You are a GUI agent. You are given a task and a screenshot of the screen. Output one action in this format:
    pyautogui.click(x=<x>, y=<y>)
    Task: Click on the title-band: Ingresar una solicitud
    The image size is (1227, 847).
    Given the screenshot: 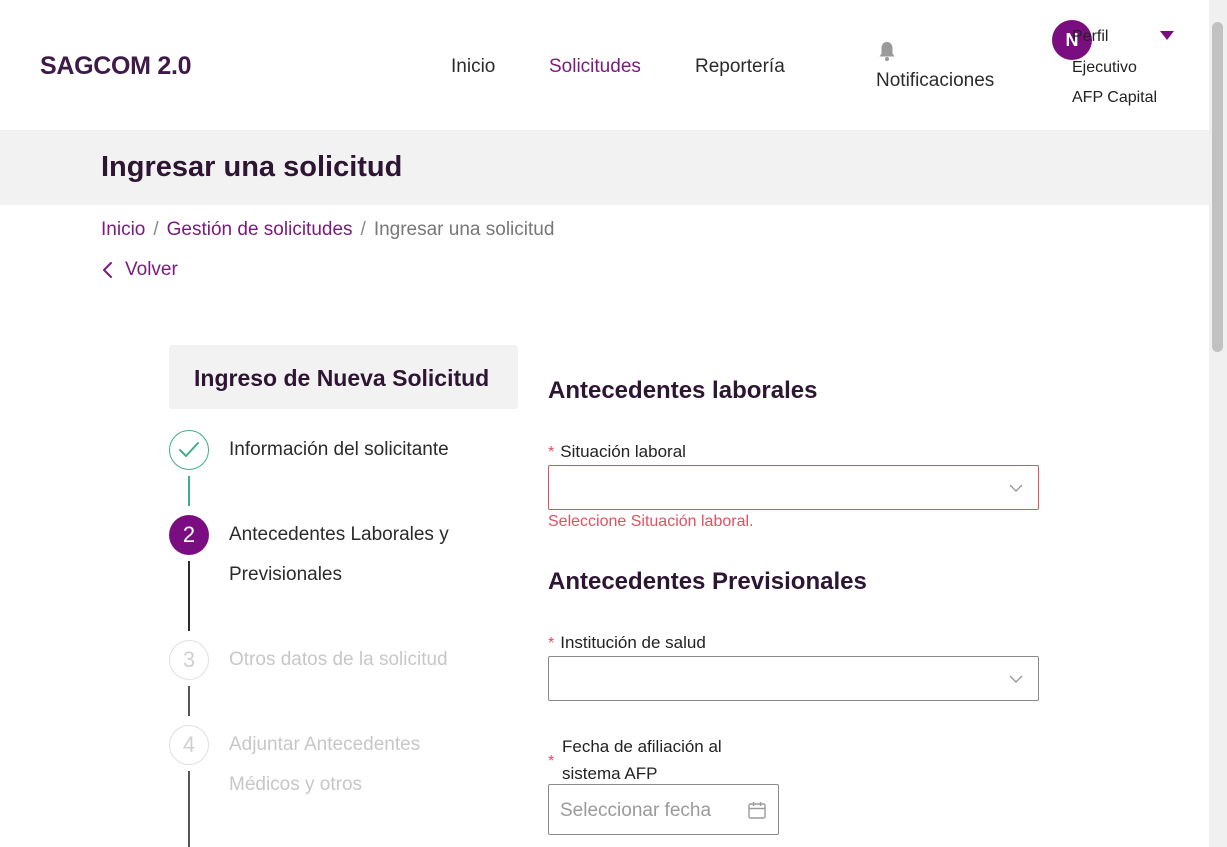 What is the action you would take?
    pyautogui.click(x=604, y=167)
    